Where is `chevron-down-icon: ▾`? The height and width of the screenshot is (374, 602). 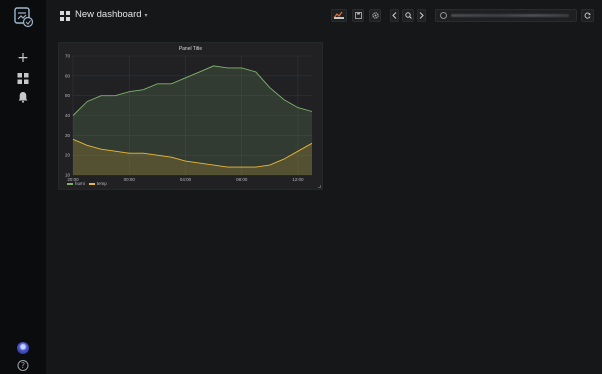 chevron-down-icon: ▾ is located at coordinates (146, 16).